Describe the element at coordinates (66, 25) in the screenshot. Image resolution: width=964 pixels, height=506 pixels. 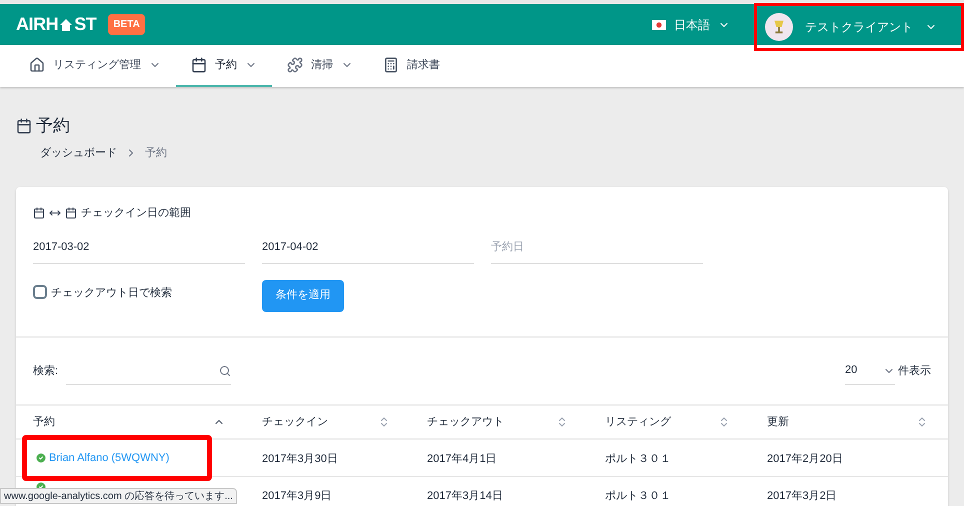
I see `house-icon` at that location.